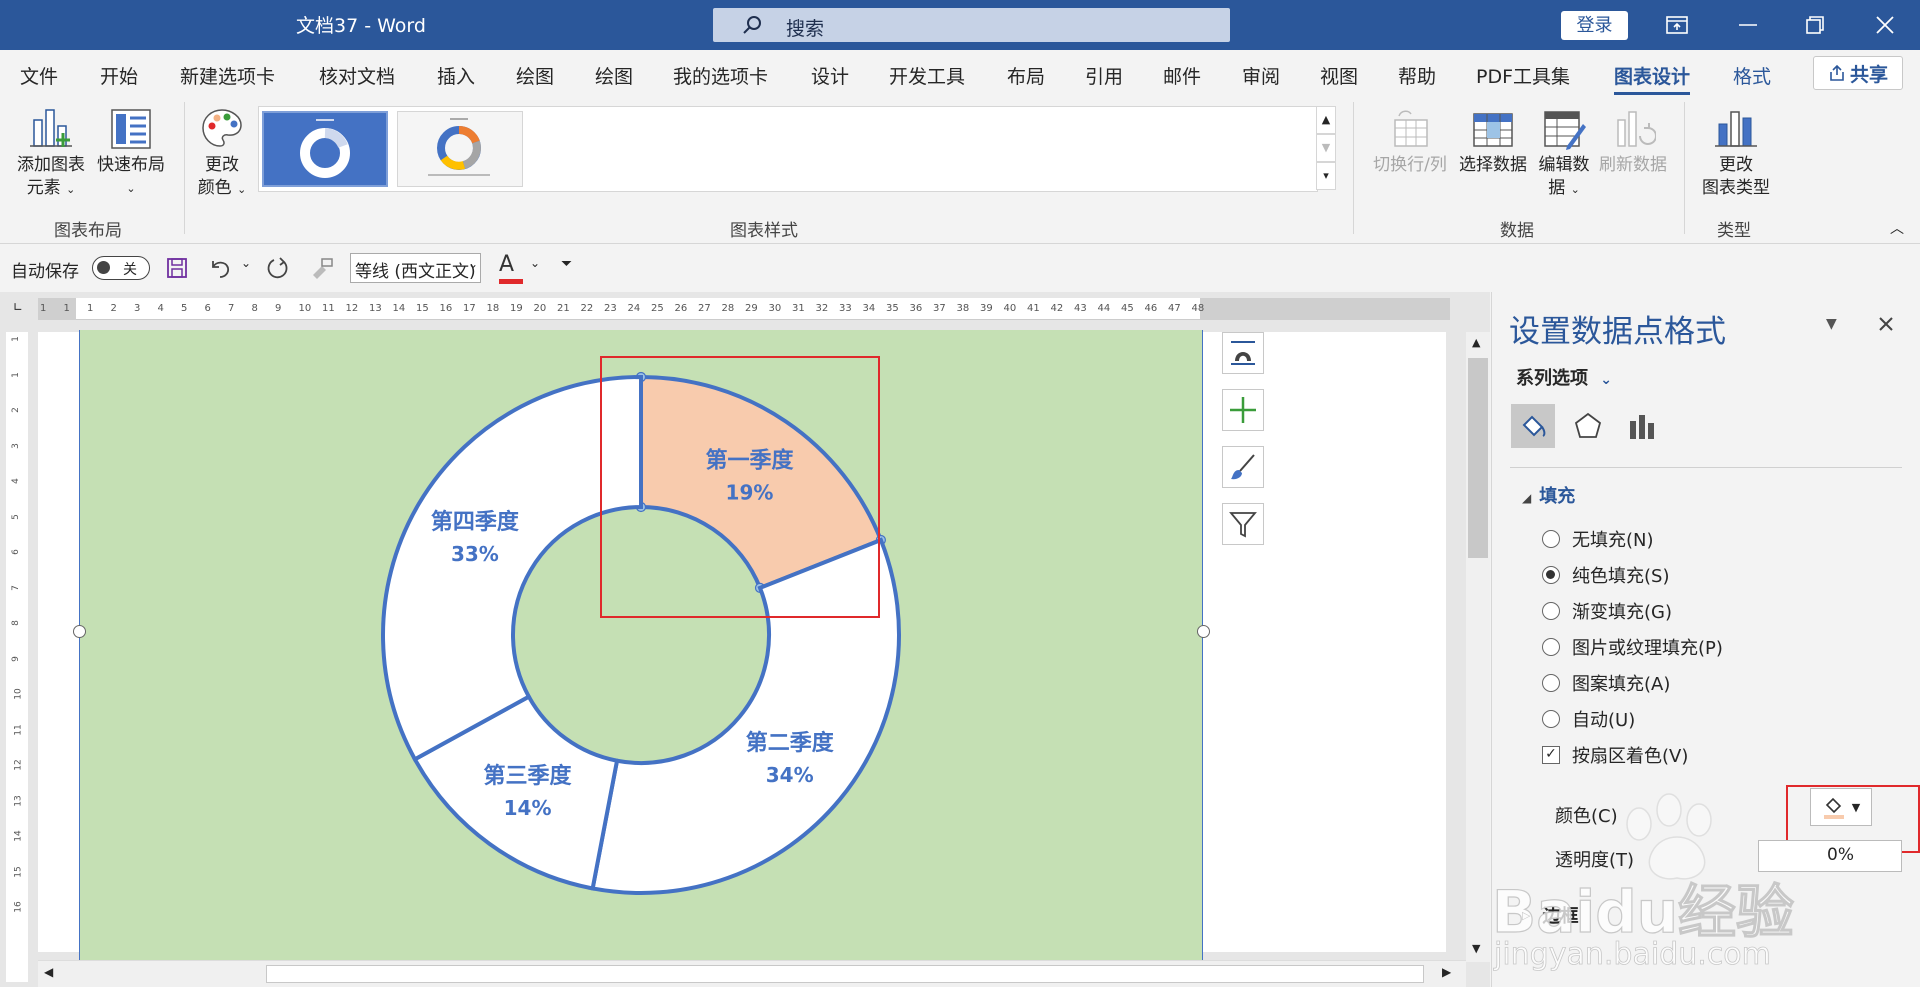 The image size is (1920, 987). Describe the element at coordinates (1632, 647) in the screenshot. I see `fill-option-picture: 图片或纹理填充(P)` at that location.